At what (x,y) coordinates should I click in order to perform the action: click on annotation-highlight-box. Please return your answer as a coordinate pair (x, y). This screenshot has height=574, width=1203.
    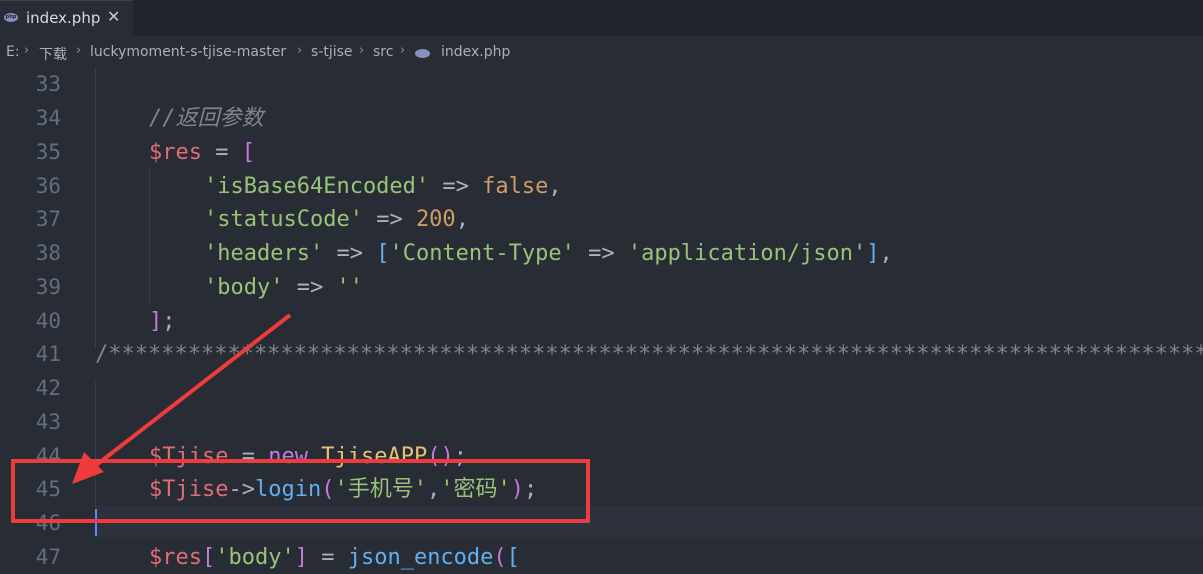
    Looking at the image, I should click on (300, 491).